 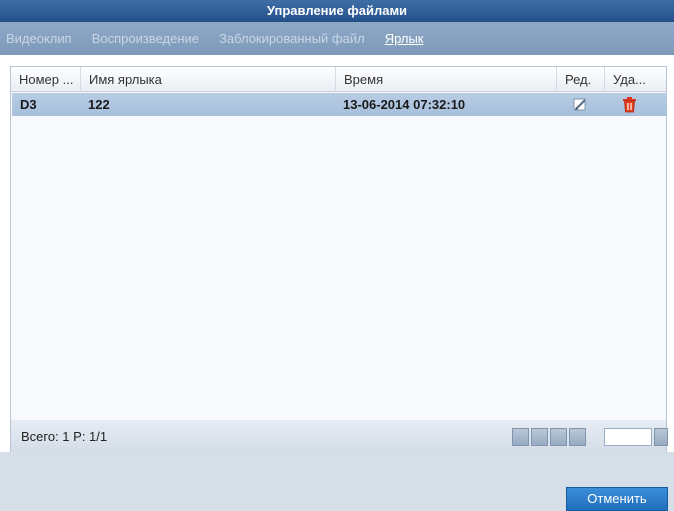 I want to click on cancel-button: Отменить, so click(x=617, y=499).